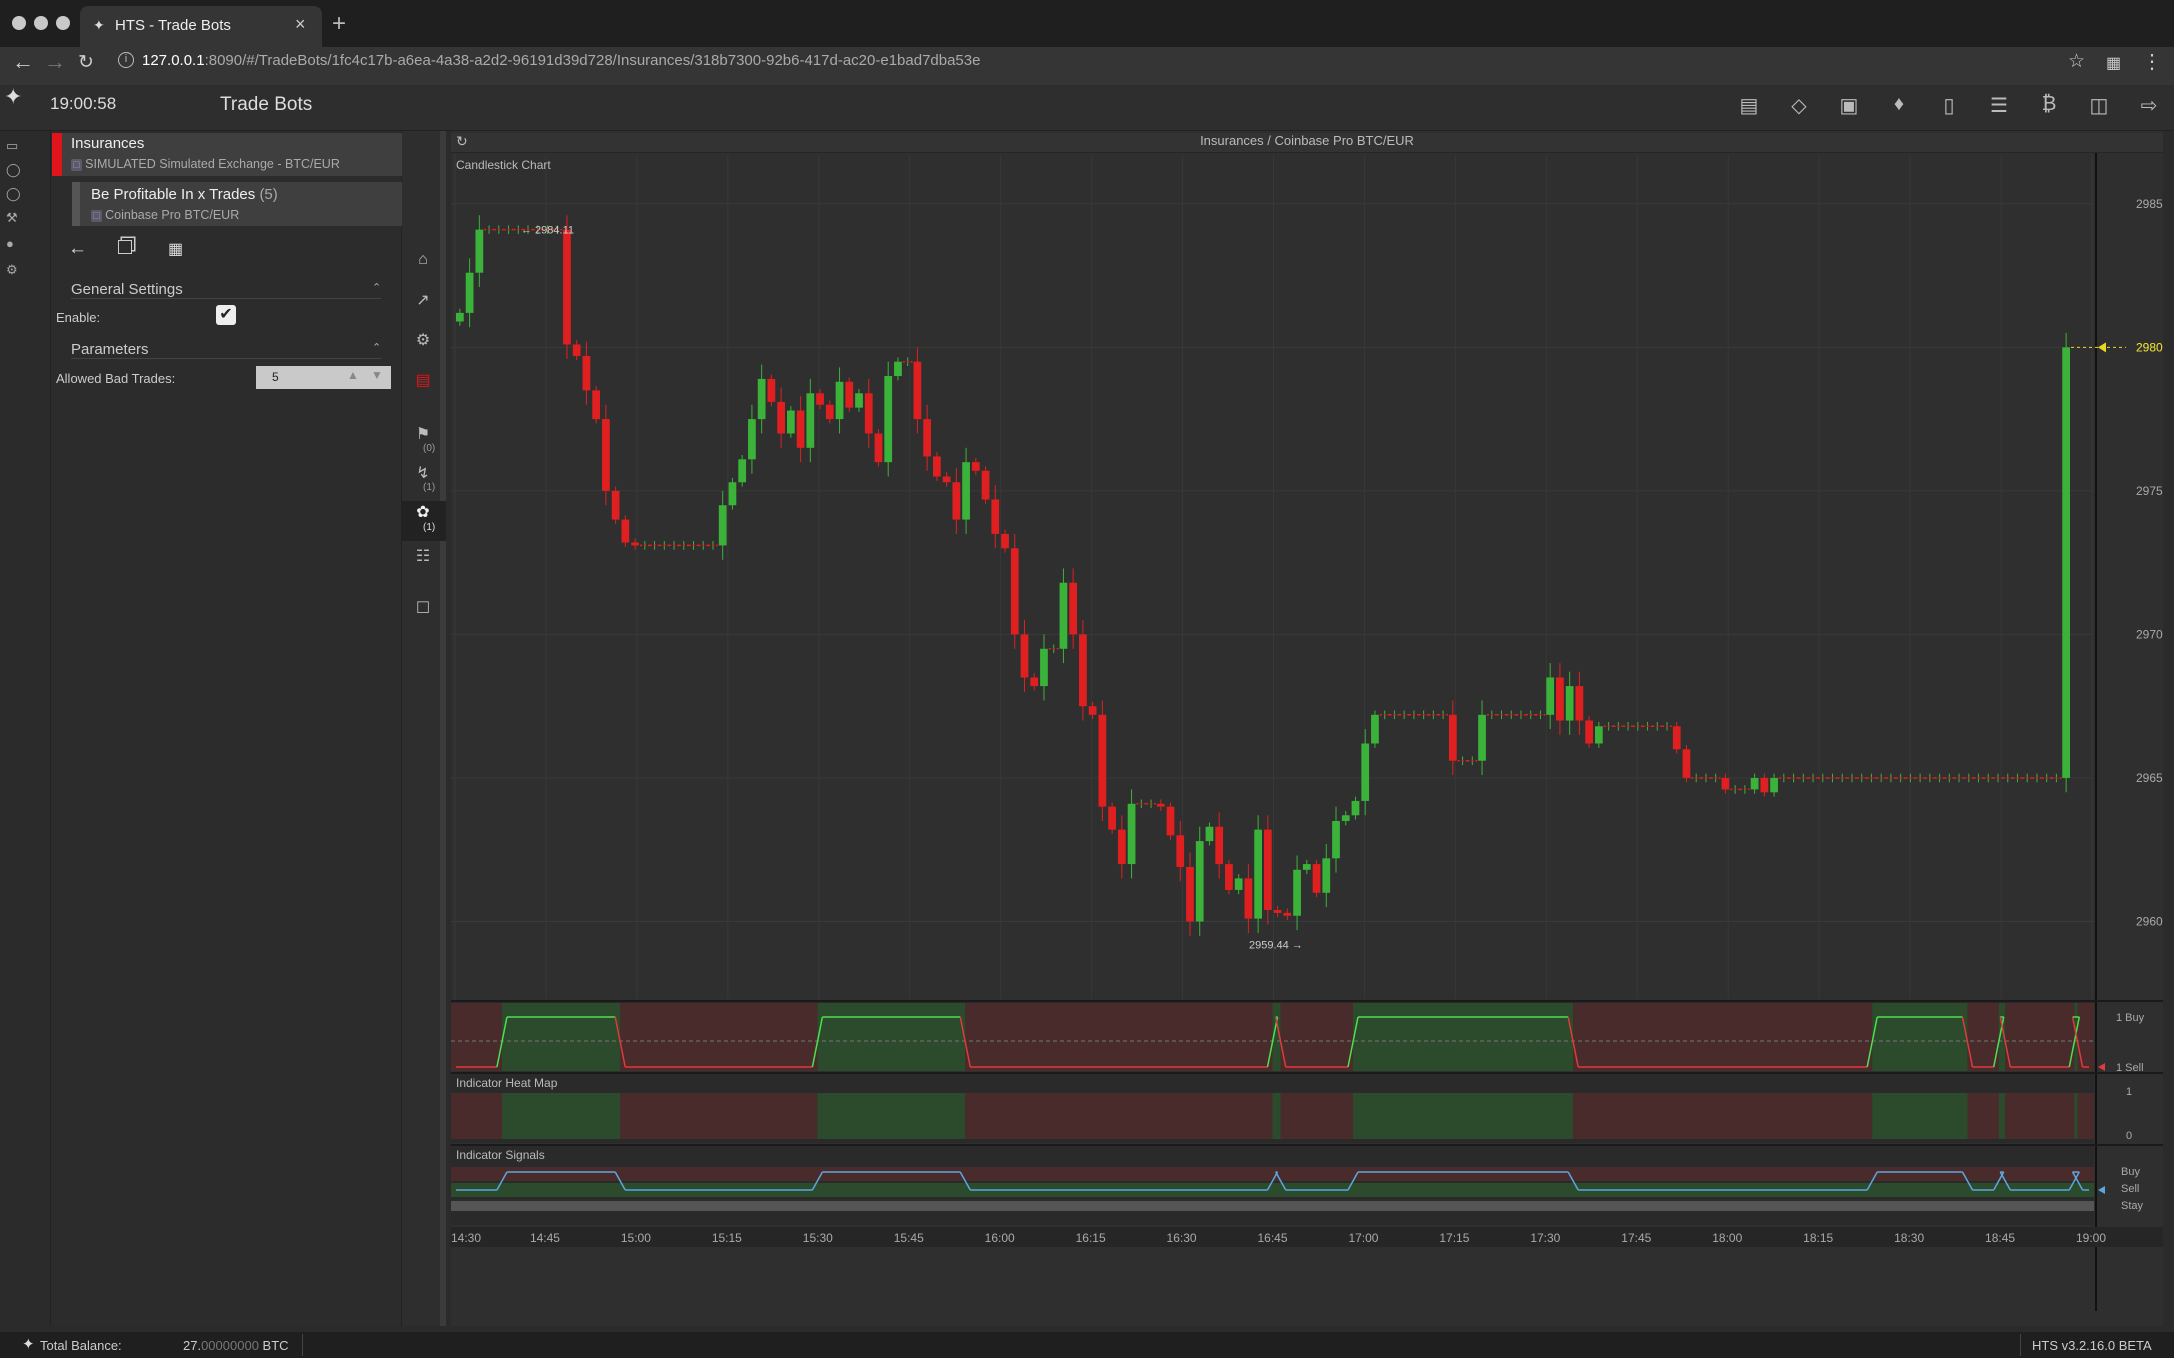 The height and width of the screenshot is (1358, 2174). Describe the element at coordinates (108, 143) in the screenshot. I see `bot-name: Insurances` at that location.